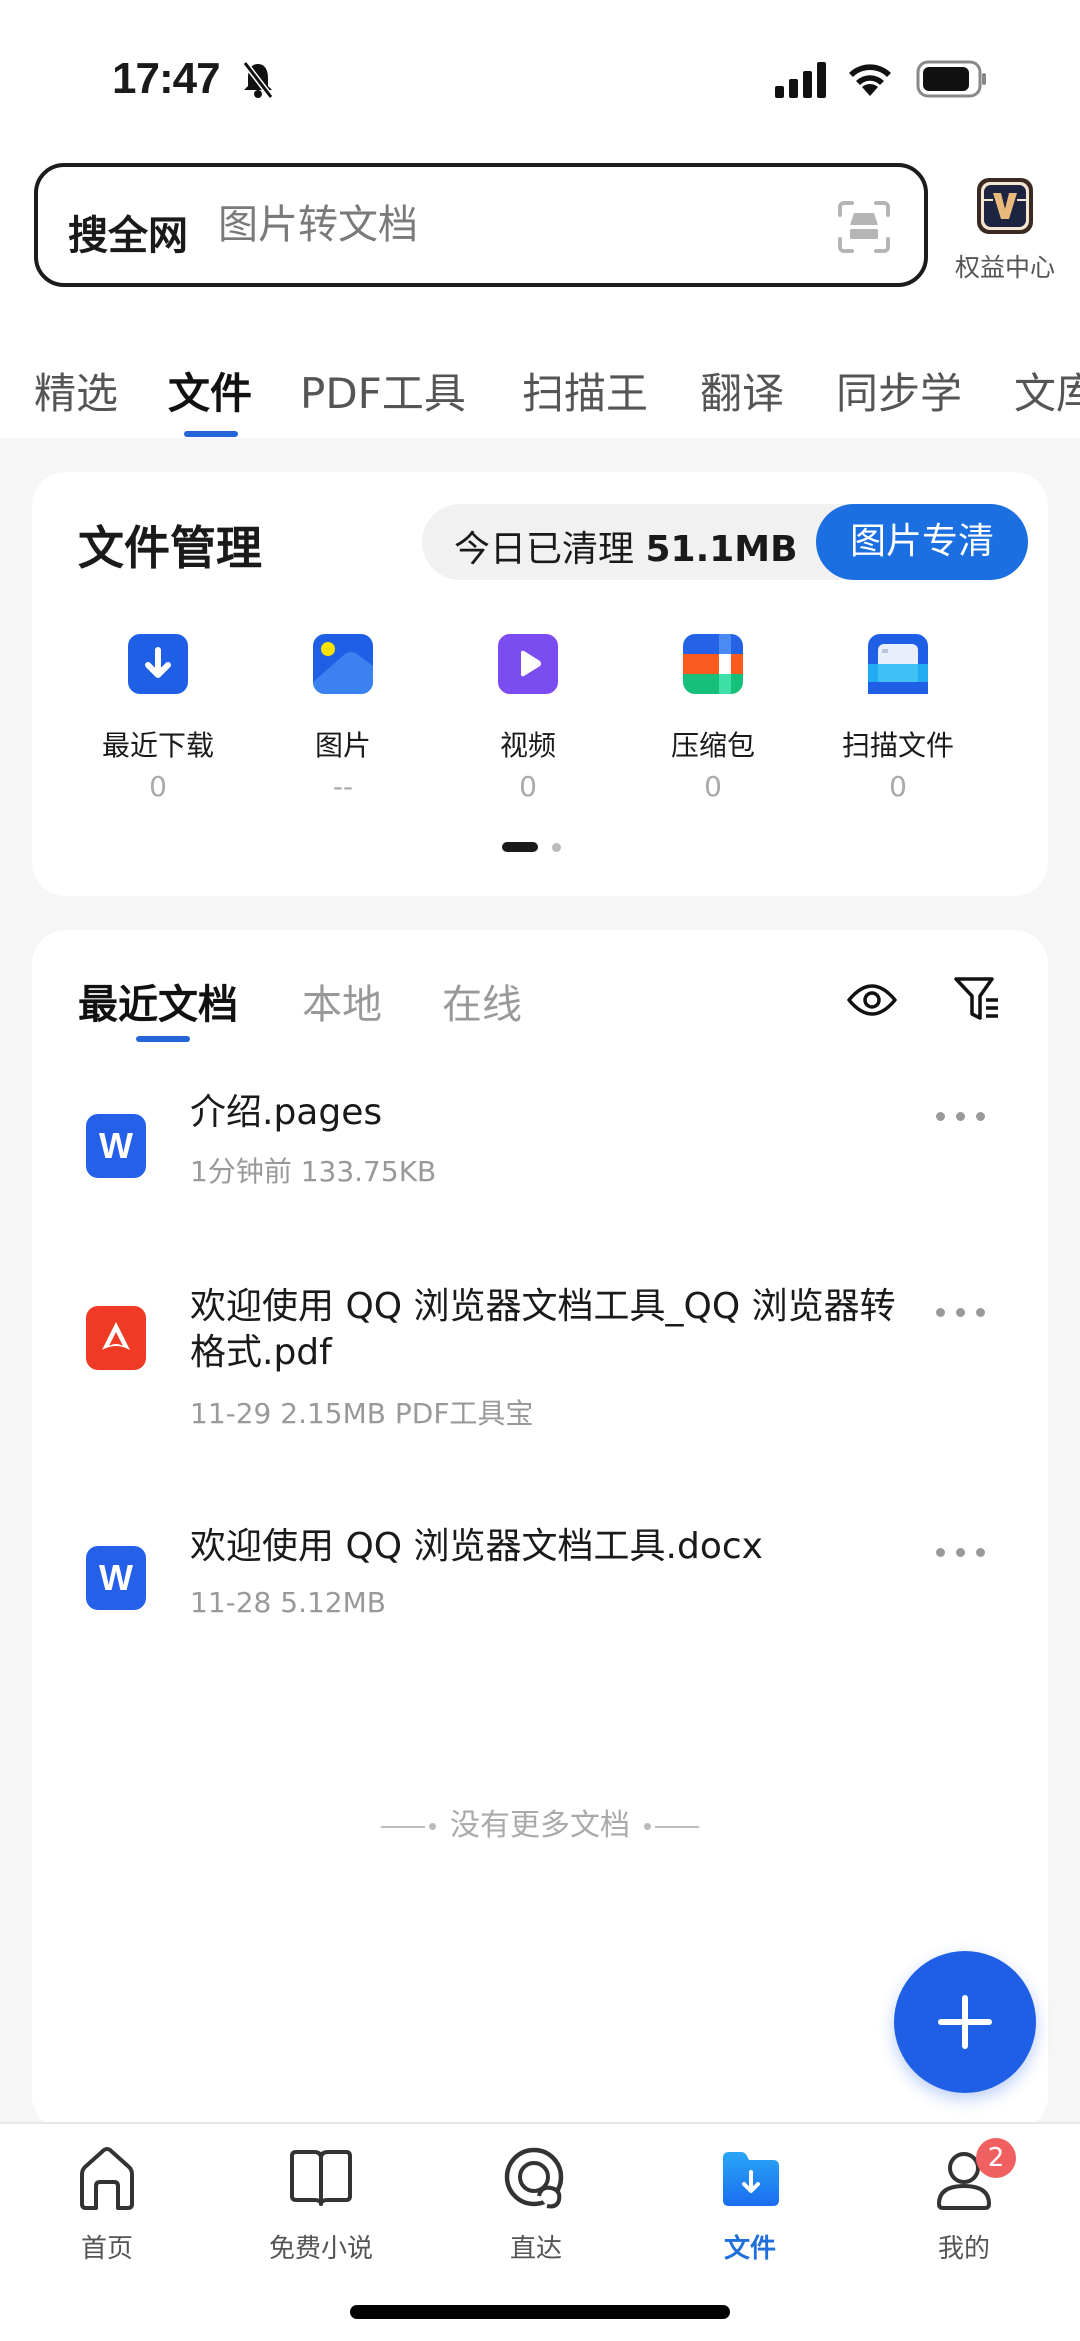 The width and height of the screenshot is (1080, 2341). What do you see at coordinates (585, 390) in the screenshot?
I see `tab-scanner: 扫描王` at bounding box center [585, 390].